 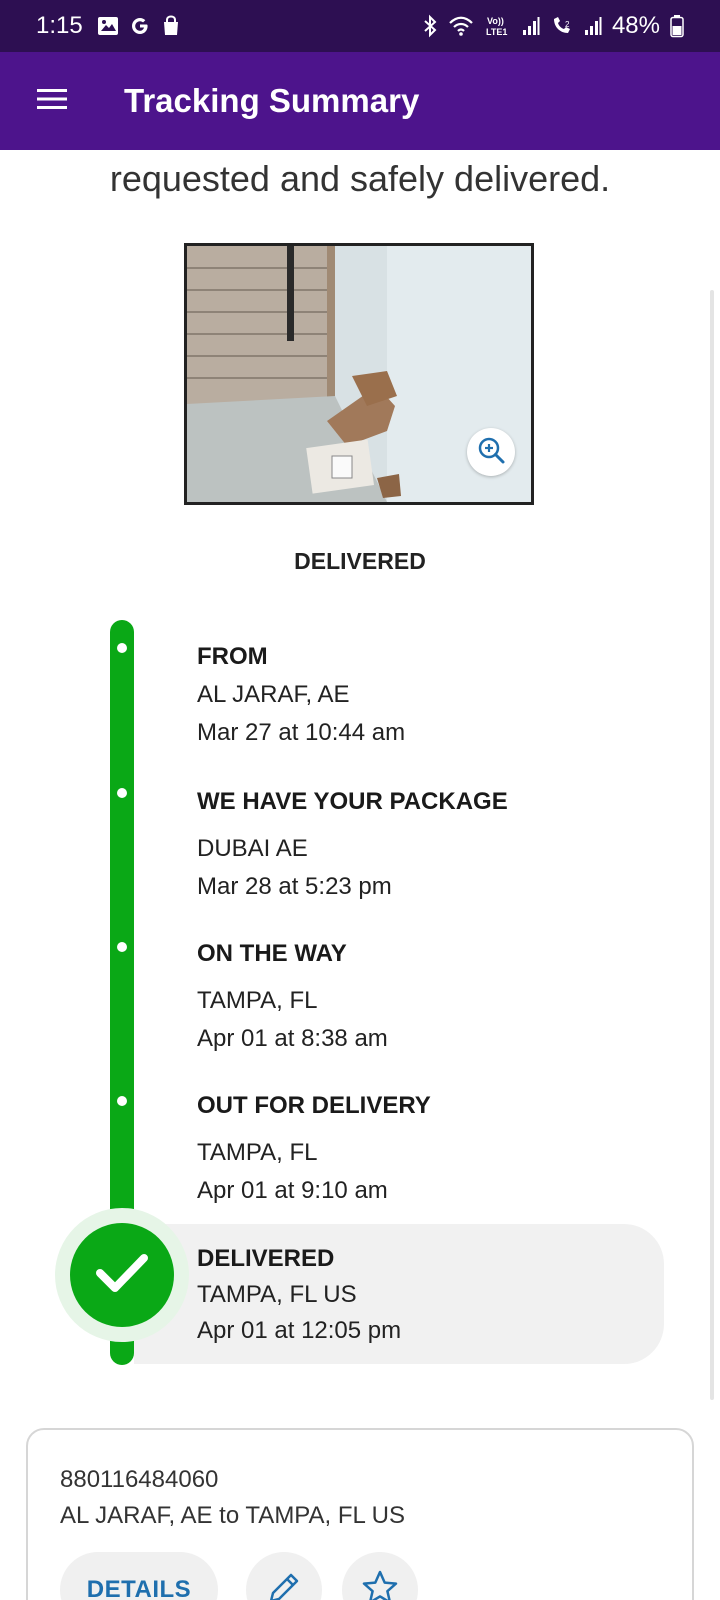 What do you see at coordinates (360, 561) in the screenshot?
I see `delivery-status-heading: DELIVERED` at bounding box center [360, 561].